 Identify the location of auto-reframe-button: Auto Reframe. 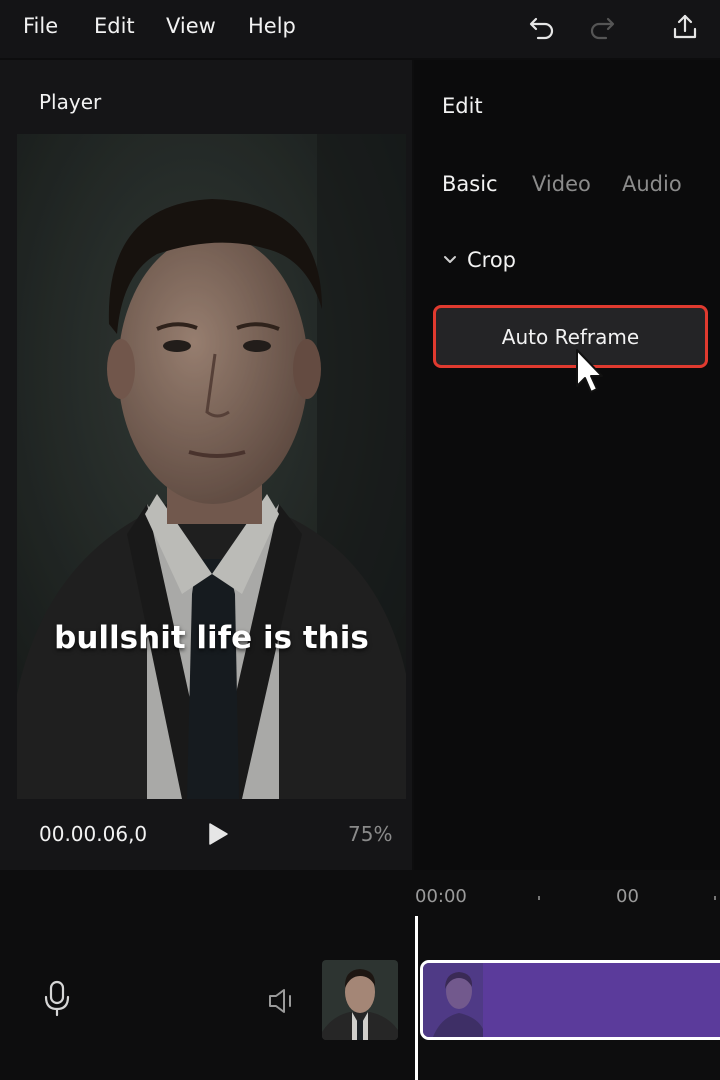
(570, 336).